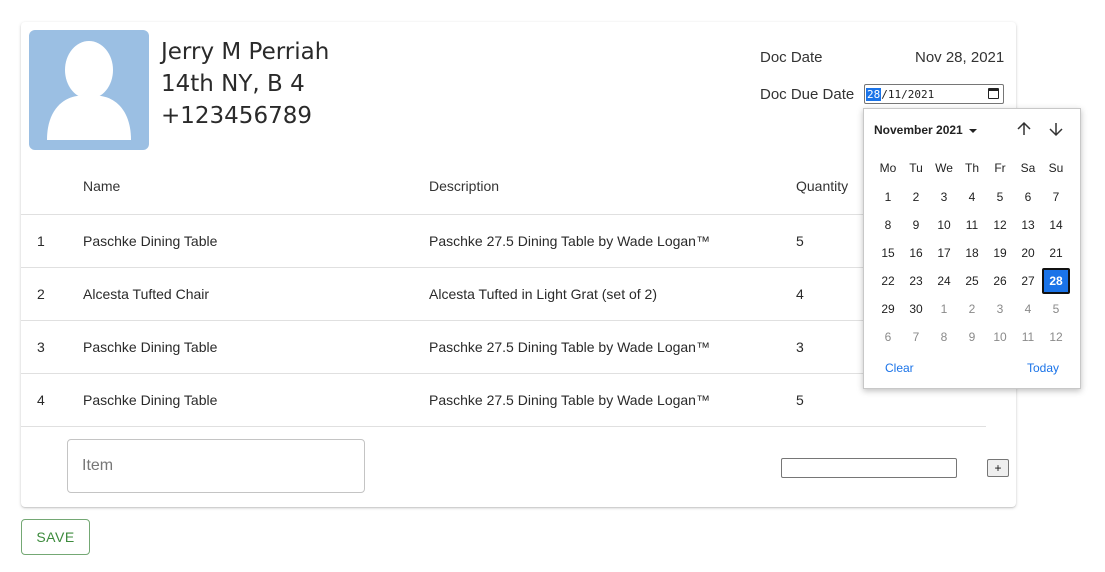 This screenshot has width=1105, height=572. What do you see at coordinates (236, 116) in the screenshot?
I see `customer-phone: +123456789` at bounding box center [236, 116].